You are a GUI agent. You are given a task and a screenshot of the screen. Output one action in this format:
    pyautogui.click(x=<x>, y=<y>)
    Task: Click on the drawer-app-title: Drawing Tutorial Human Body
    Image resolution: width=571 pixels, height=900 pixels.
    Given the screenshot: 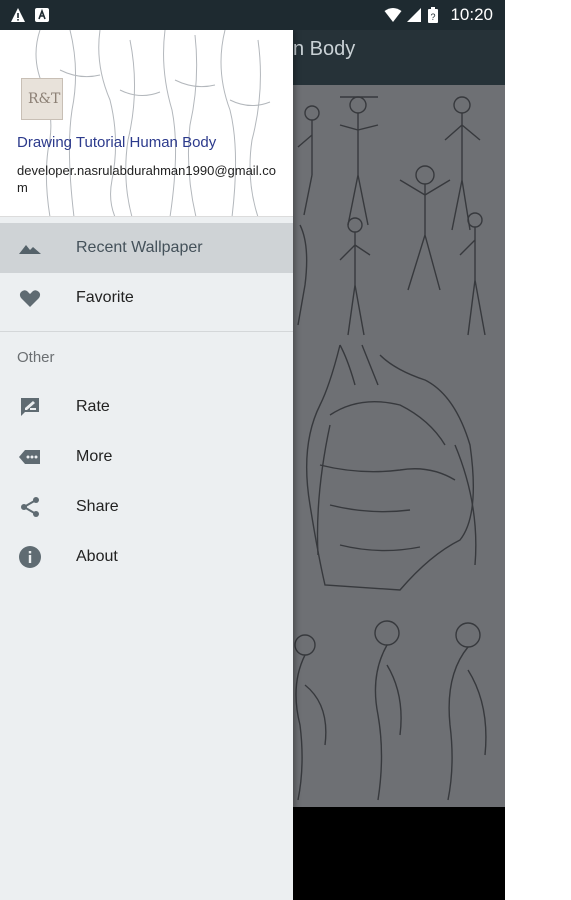 What is the action you would take?
    pyautogui.click(x=117, y=142)
    